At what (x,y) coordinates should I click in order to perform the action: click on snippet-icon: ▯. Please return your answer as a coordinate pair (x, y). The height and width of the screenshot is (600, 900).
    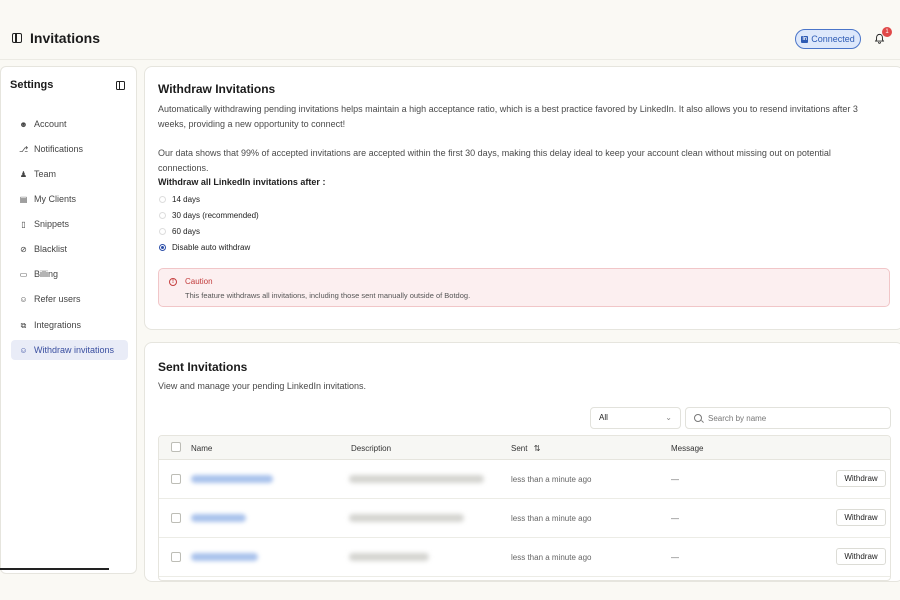
    Looking at the image, I should click on (23, 224).